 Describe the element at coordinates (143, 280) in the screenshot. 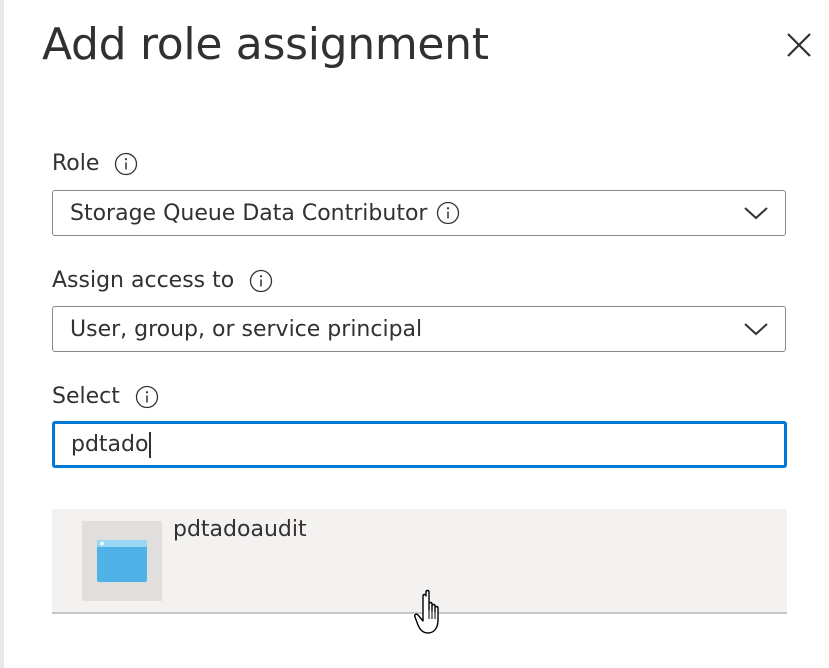

I see `assign-access-label: Assign access to` at that location.